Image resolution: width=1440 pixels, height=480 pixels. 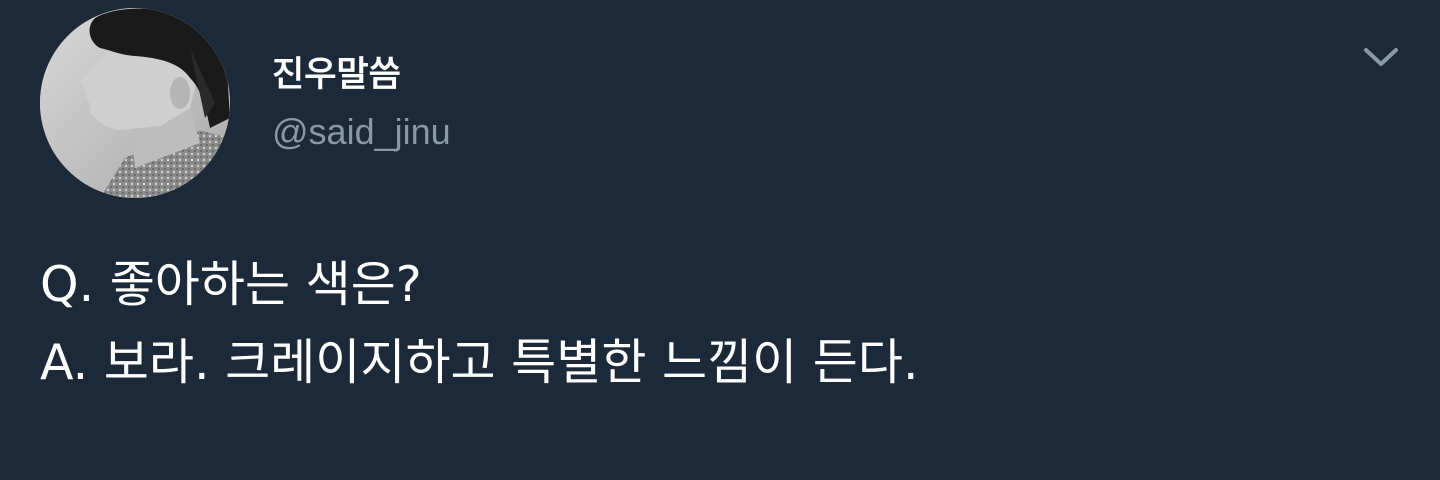 I want to click on tweet-question-line: Q. 좋아하는 색은?, so click(x=231, y=284).